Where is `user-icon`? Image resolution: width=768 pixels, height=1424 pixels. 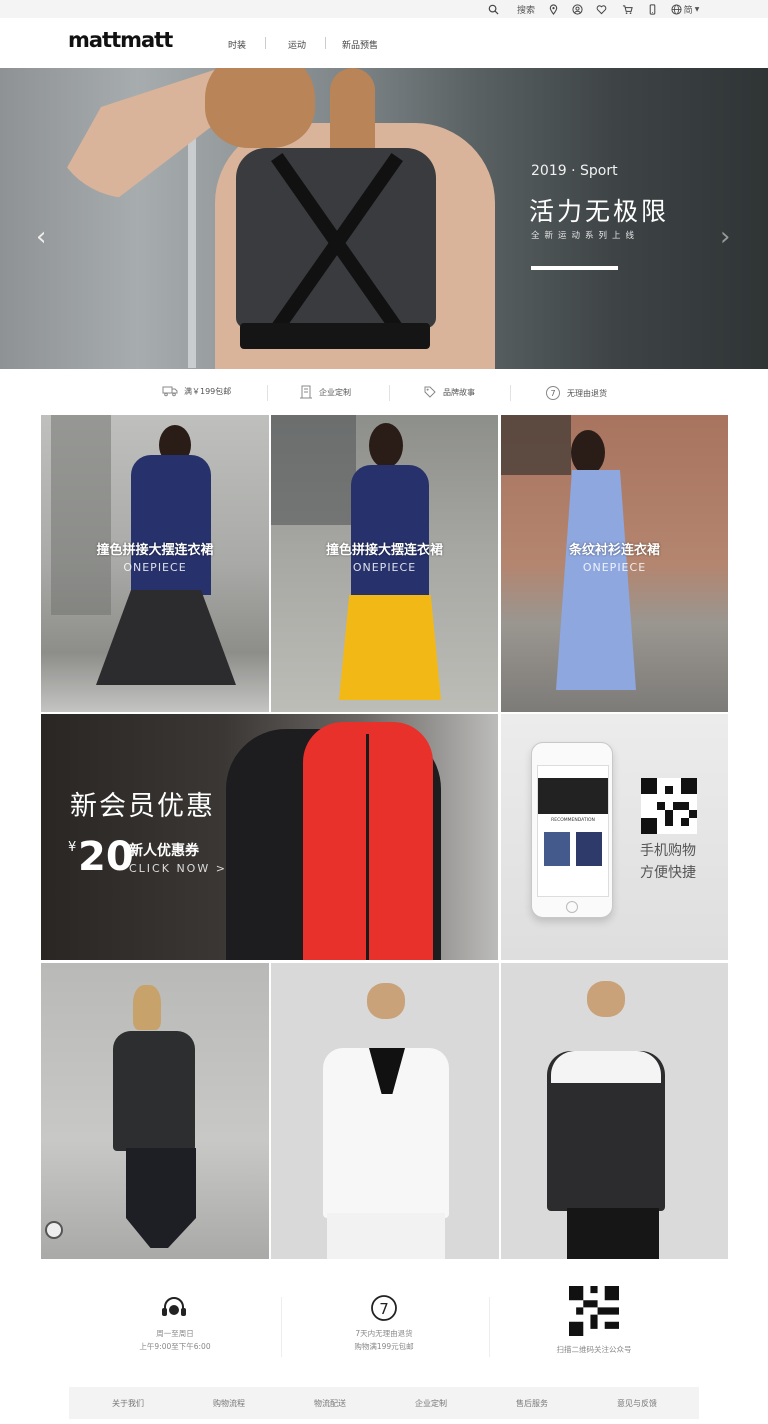 user-icon is located at coordinates (577, 9).